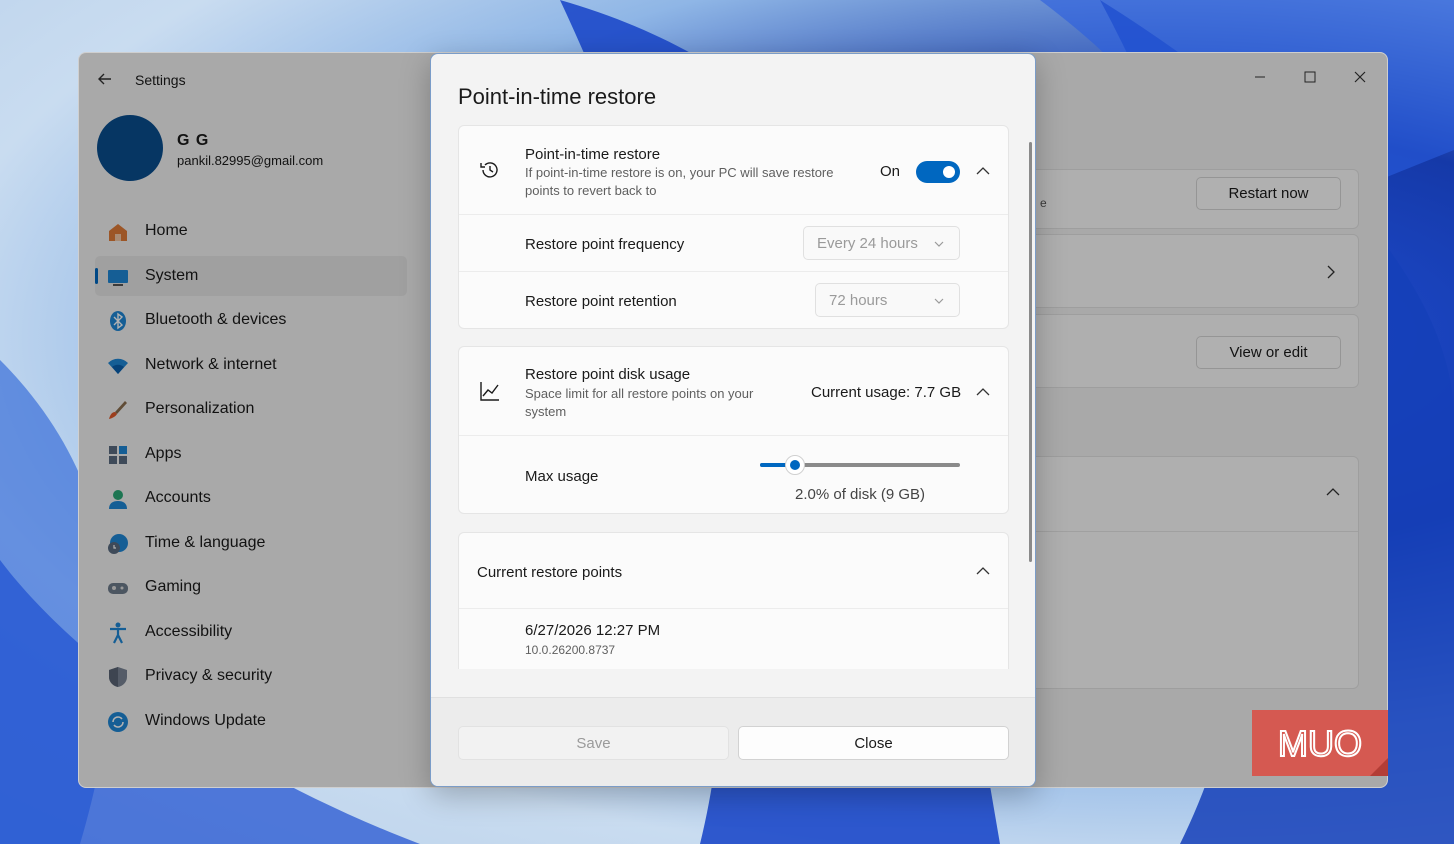  I want to click on pitr-title: Point-in-time restore, so click(593, 154).